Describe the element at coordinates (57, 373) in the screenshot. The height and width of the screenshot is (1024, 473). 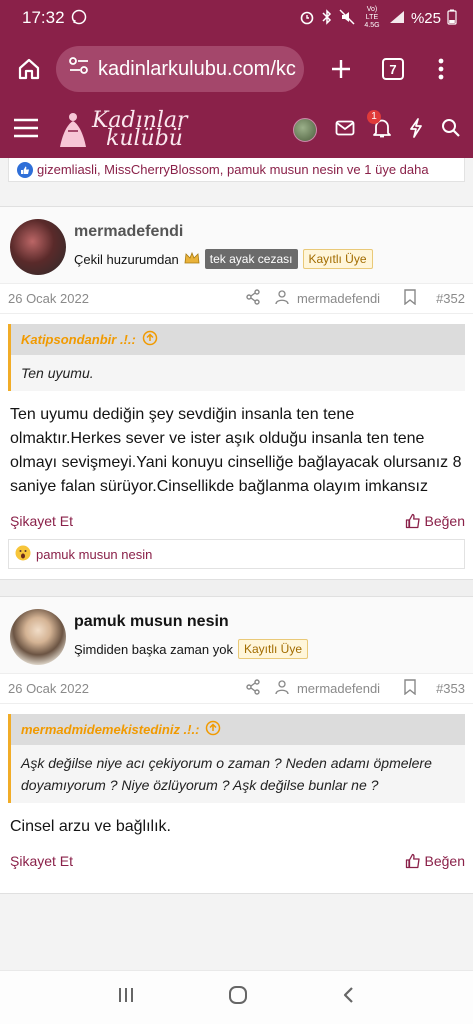
I see `quote-text: Ten uyumu.` at that location.